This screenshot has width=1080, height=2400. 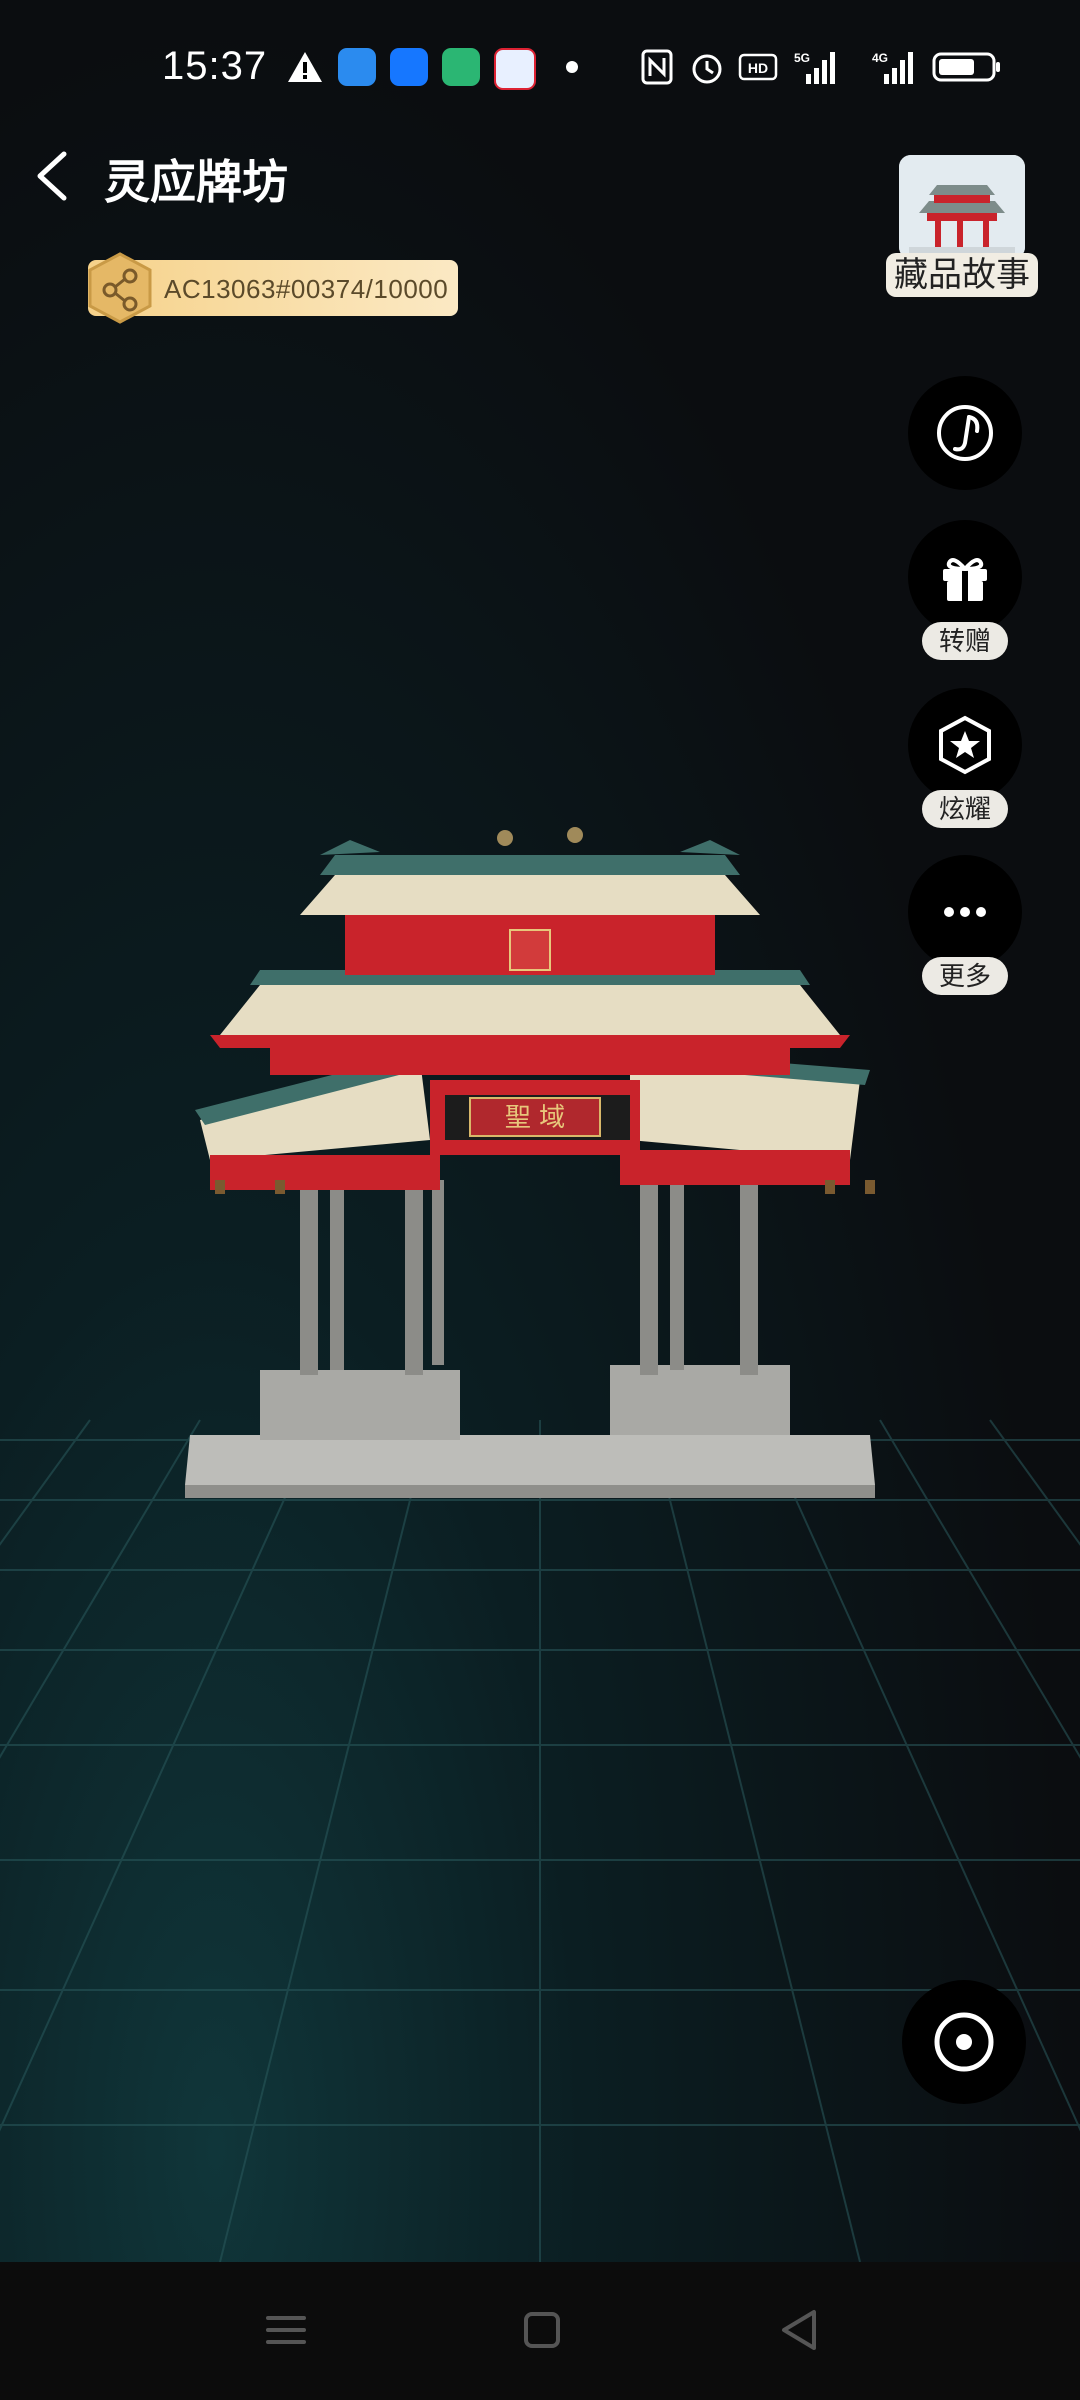 What do you see at coordinates (120, 288) in the screenshot?
I see `blockchain-icon` at bounding box center [120, 288].